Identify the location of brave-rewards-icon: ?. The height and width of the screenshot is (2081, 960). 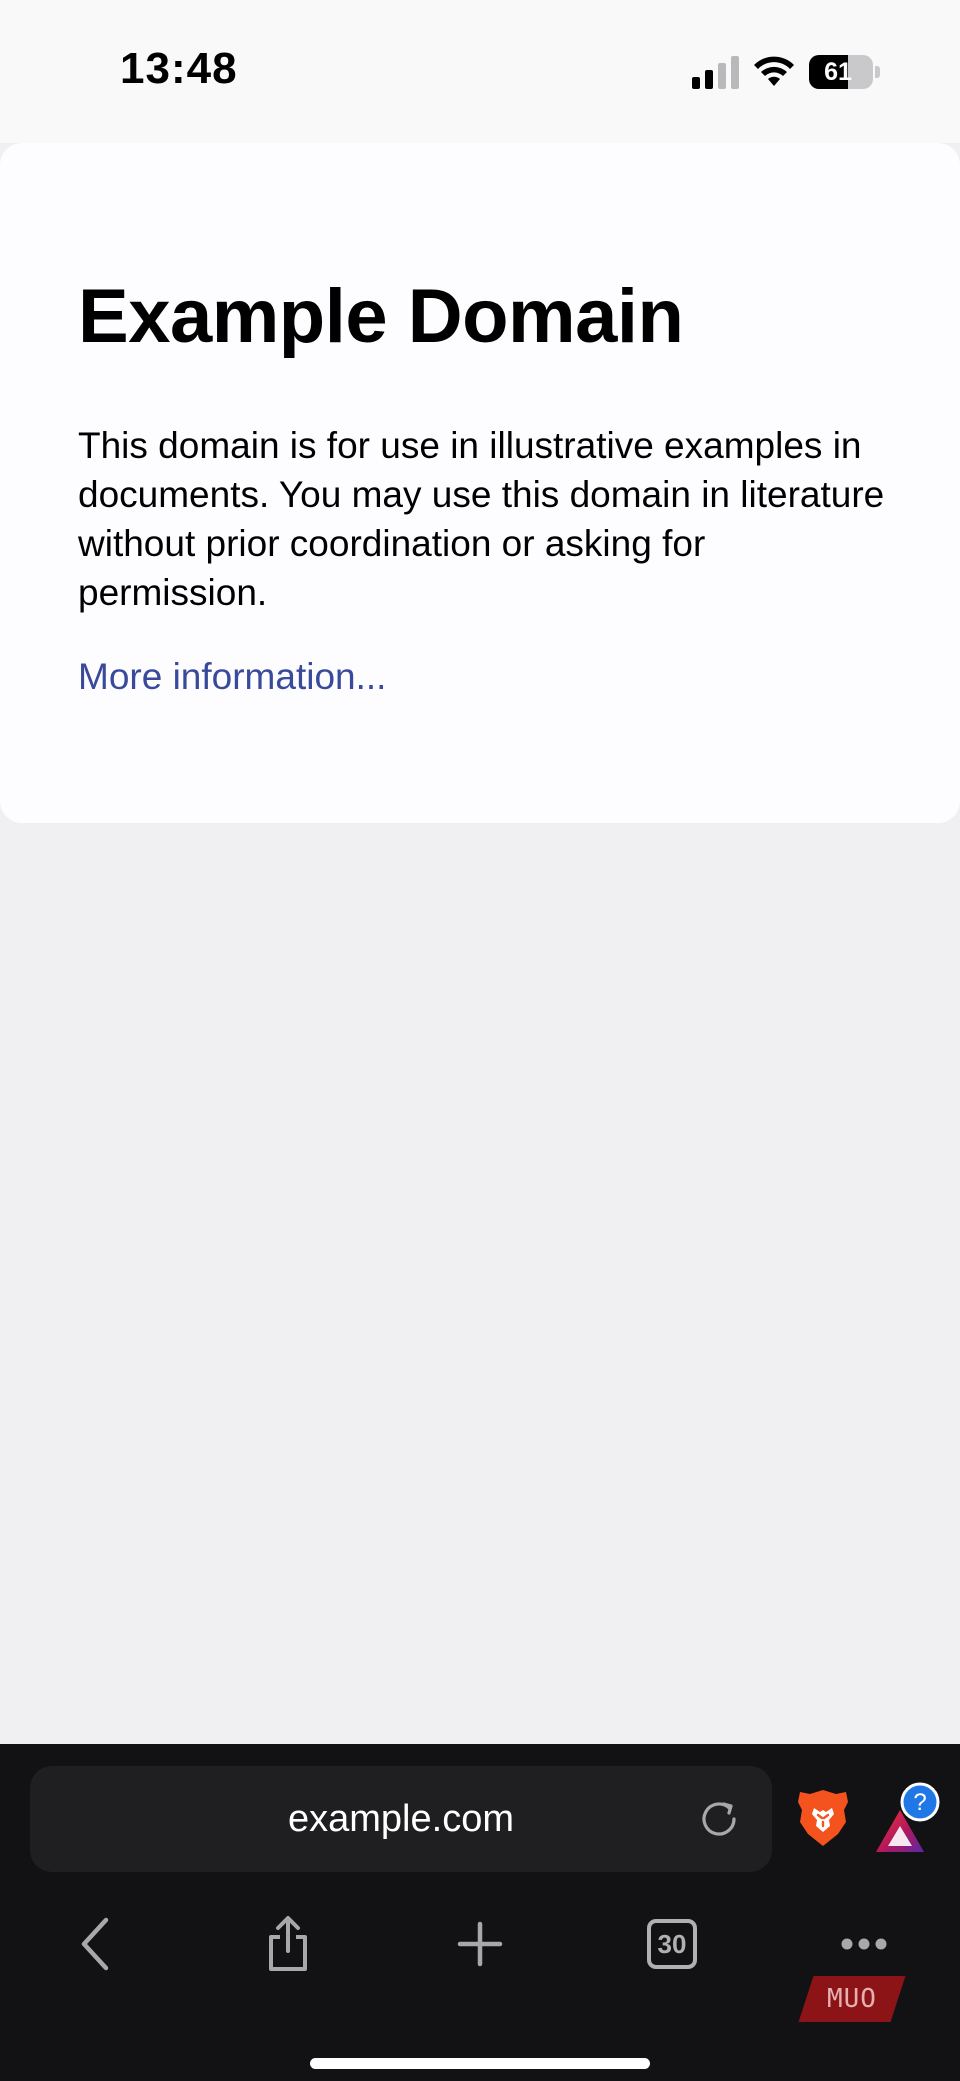
(907, 1818).